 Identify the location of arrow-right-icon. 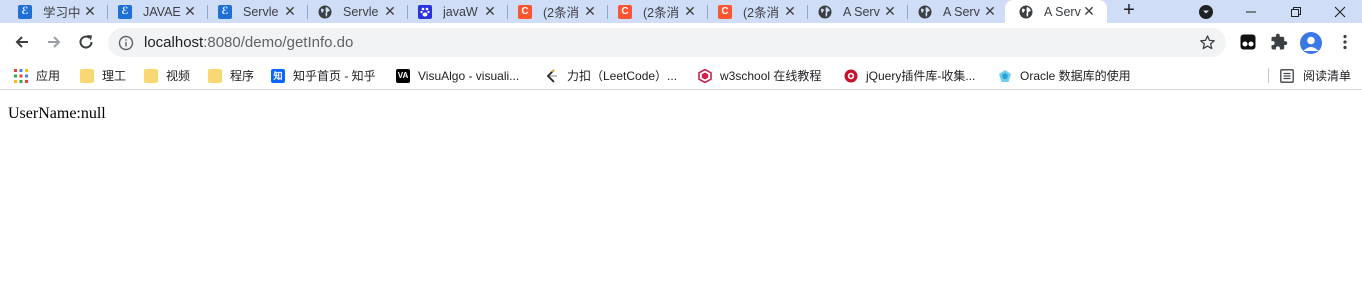
(54, 42).